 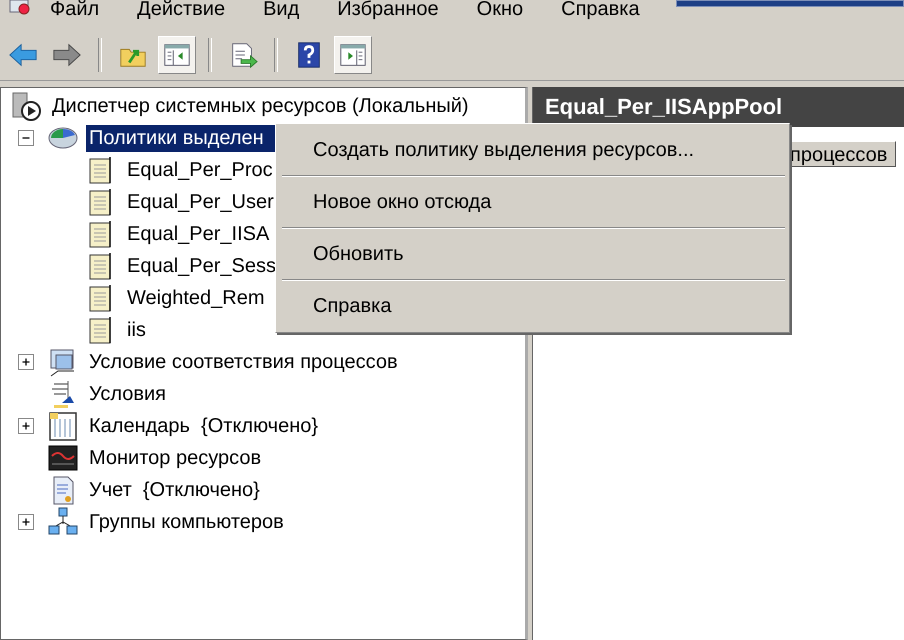 What do you see at coordinates (26, 138) in the screenshot?
I see `collapse-toggle` at bounding box center [26, 138].